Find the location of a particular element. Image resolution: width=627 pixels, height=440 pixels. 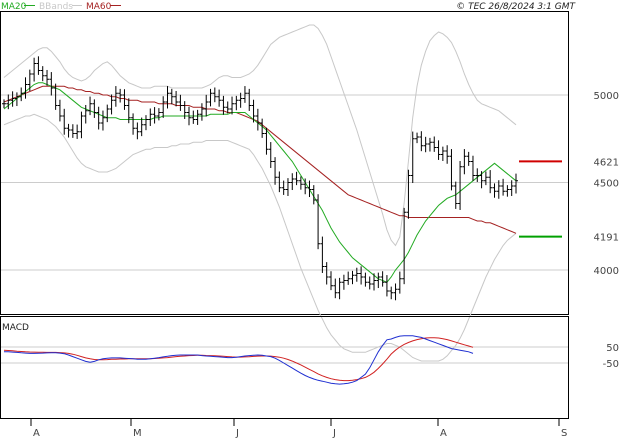

price-tick-label: 5000 is located at coordinates (606, 96).